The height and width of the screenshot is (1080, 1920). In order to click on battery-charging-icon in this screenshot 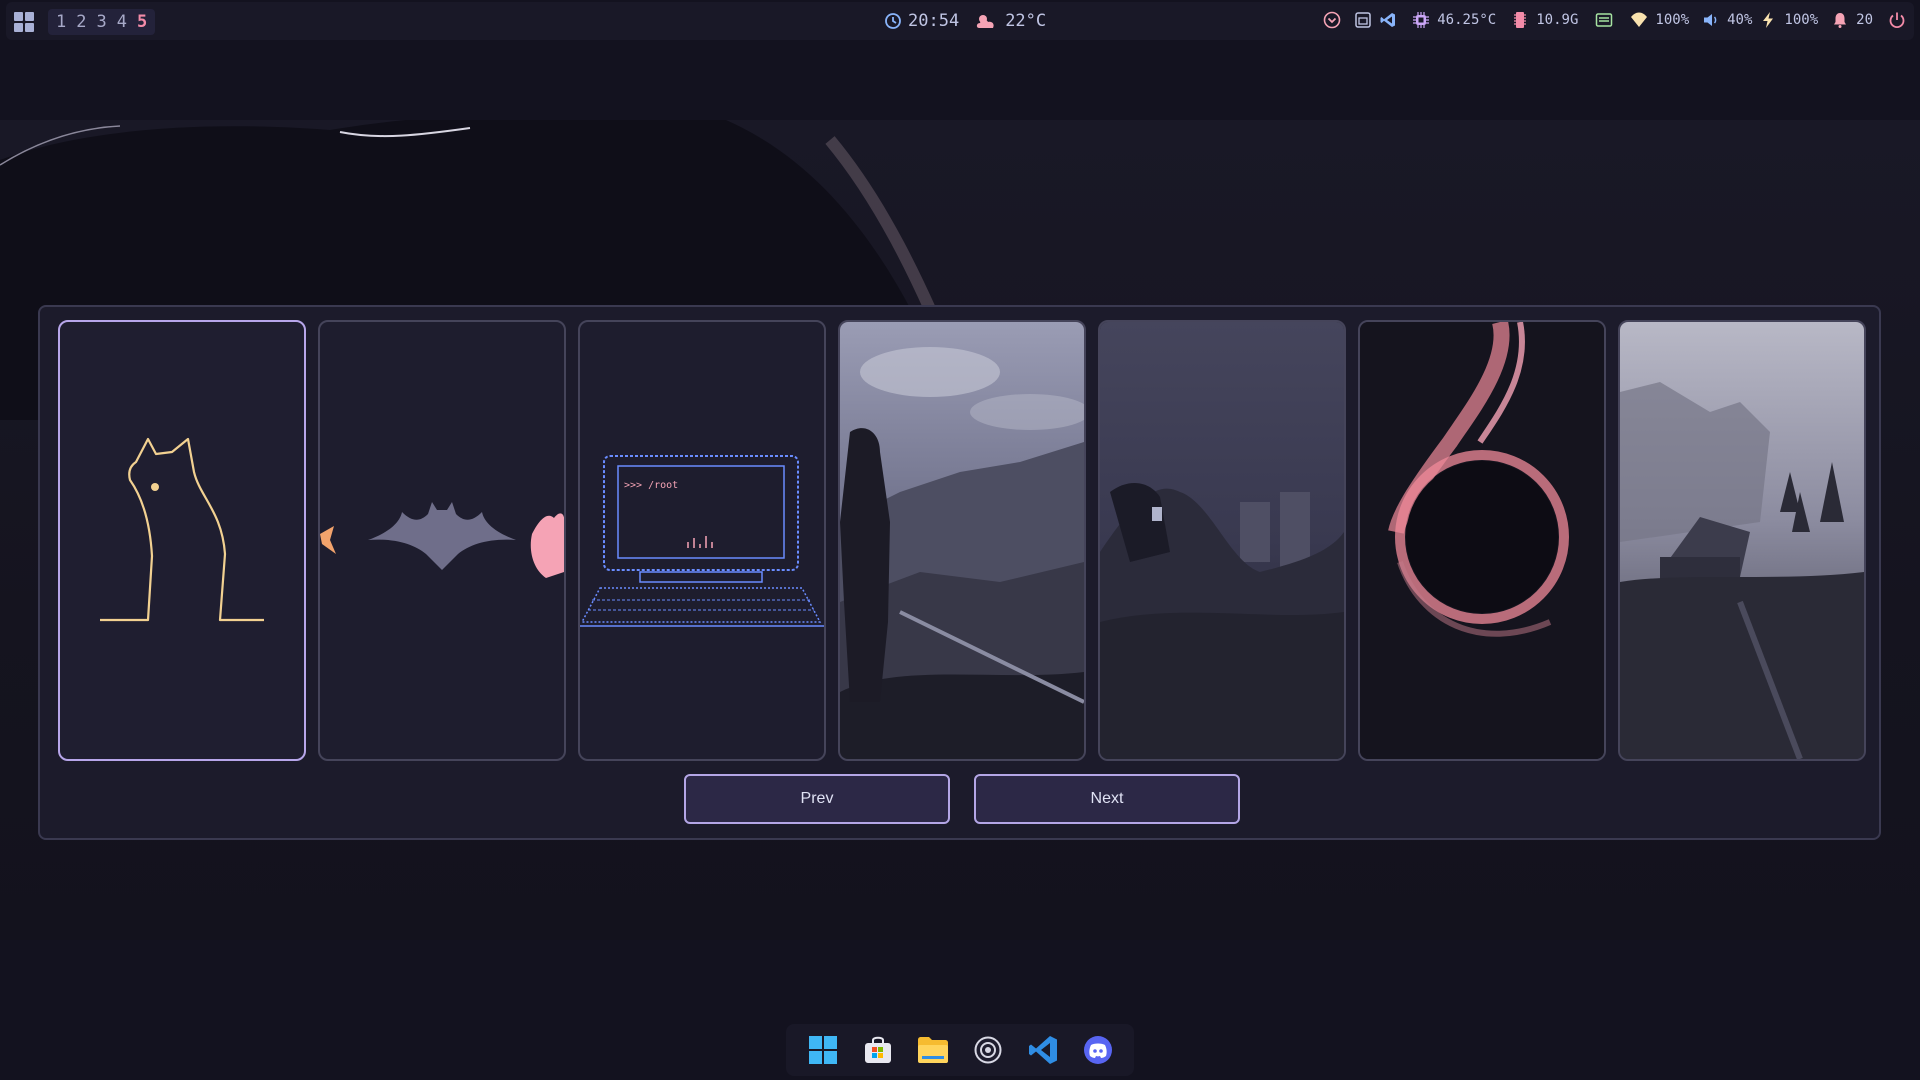, I will do `click(1768, 20)`.